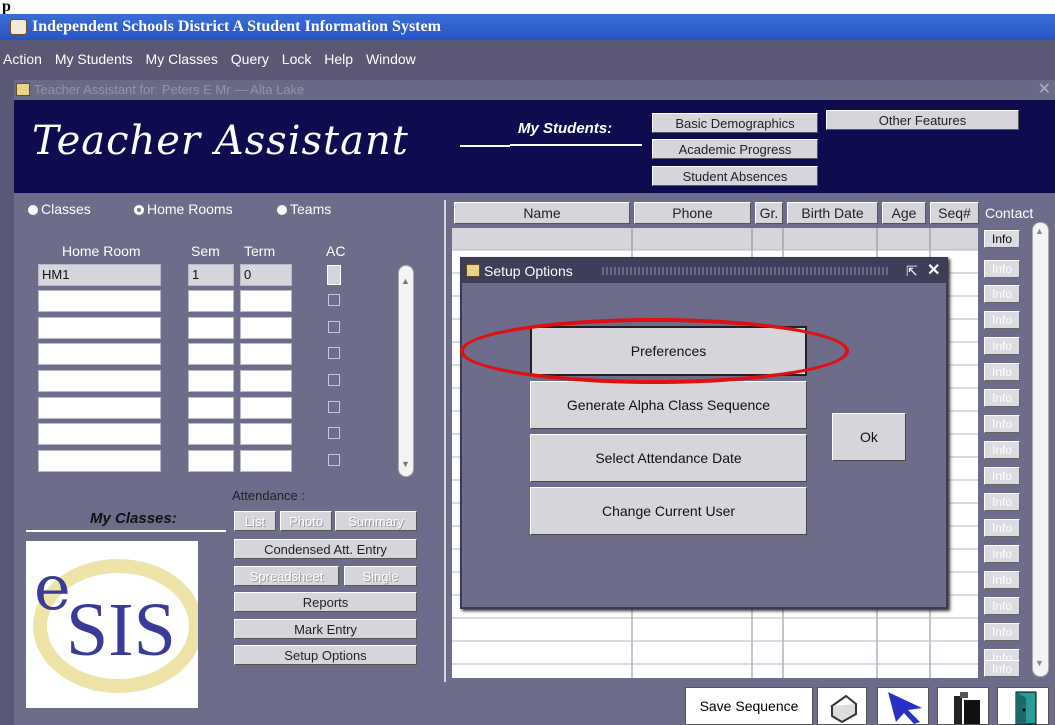  Describe the element at coordinates (286, 576) in the screenshot. I see `spreadsheet-button: Spreadsheet` at that location.